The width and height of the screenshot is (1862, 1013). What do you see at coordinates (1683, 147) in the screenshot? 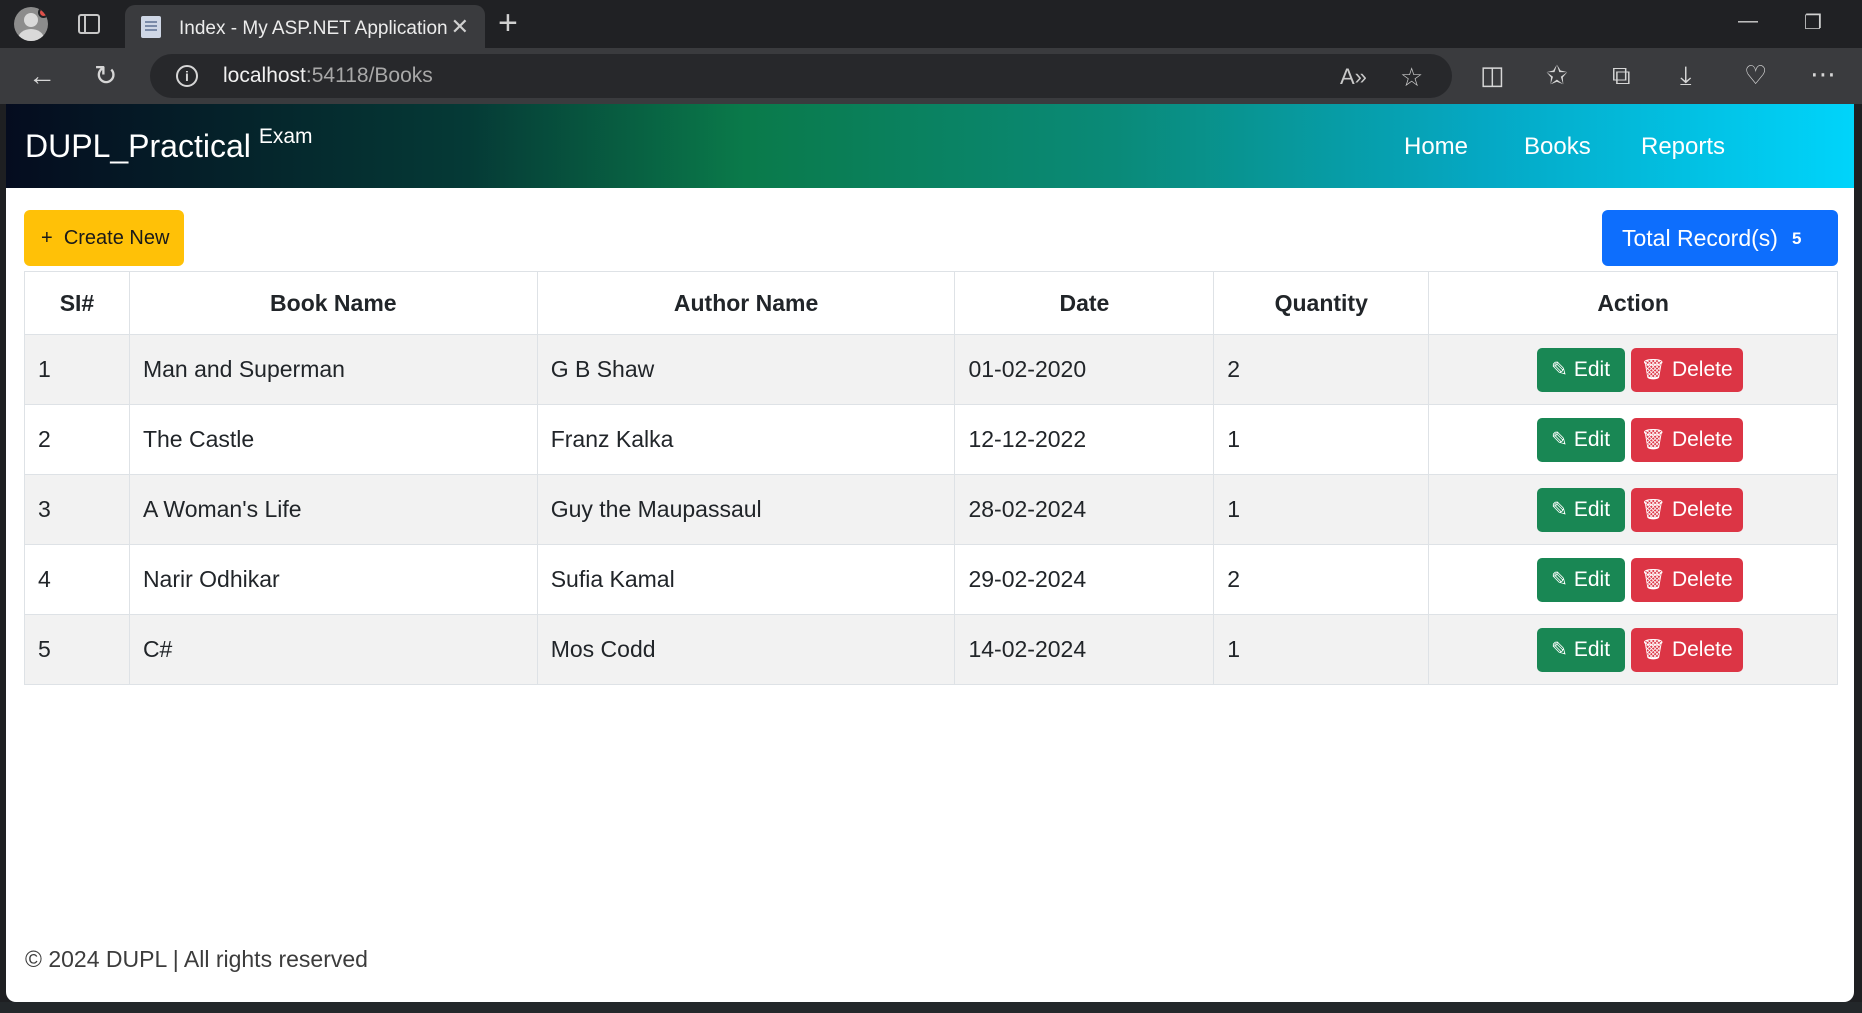
I see `nav-link-reports: Reports` at bounding box center [1683, 147].